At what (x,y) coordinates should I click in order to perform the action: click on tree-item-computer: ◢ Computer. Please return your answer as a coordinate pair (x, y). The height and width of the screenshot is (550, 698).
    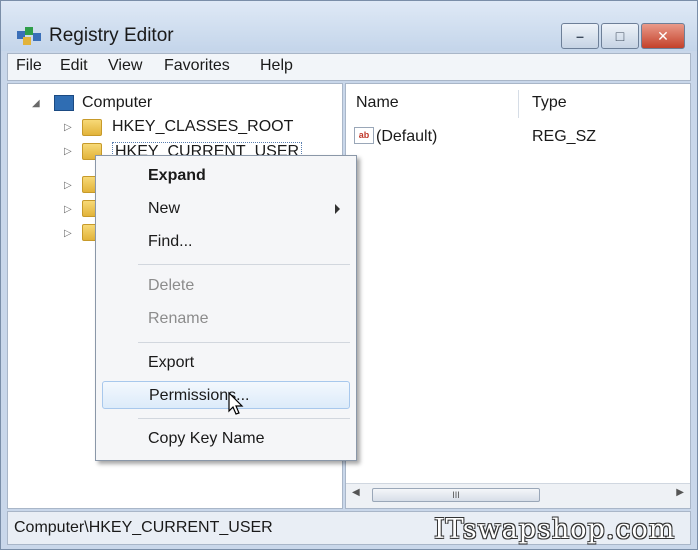
    Looking at the image, I should click on (173, 104).